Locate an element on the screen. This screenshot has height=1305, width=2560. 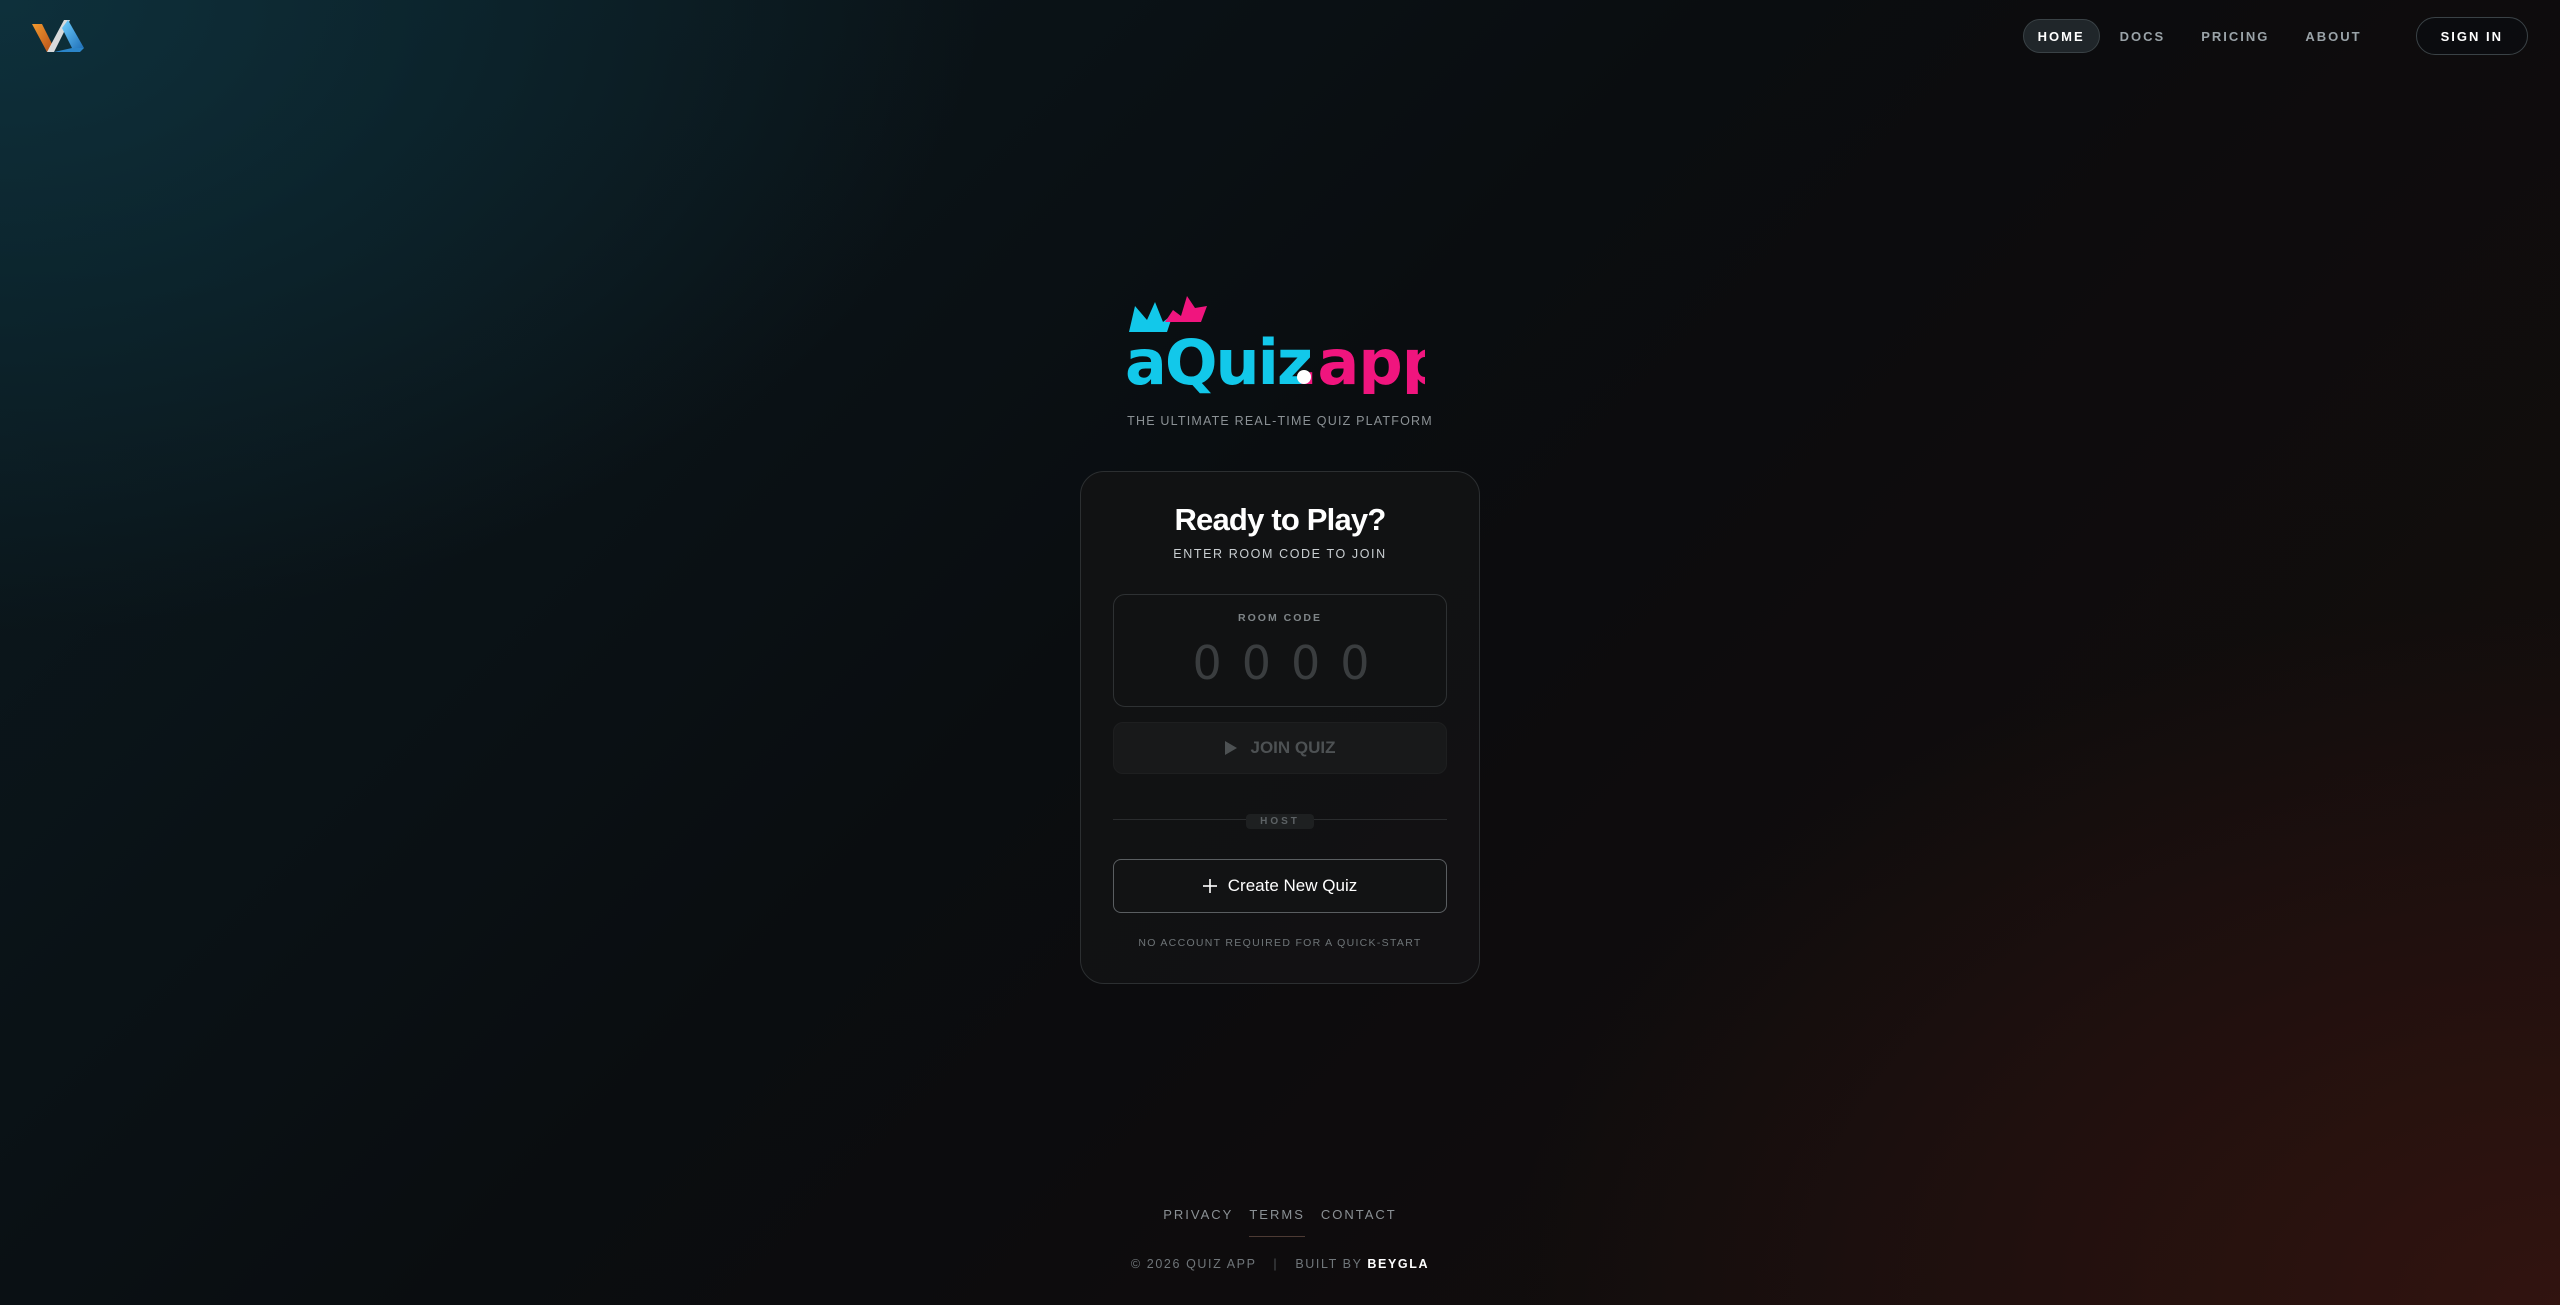
footer-terms-link: TERMS is located at coordinates (1277, 1222).